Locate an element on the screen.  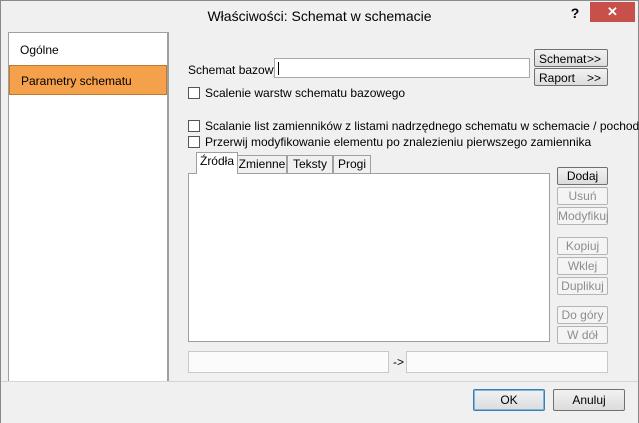
window-title: Właściwości: Schemat w schemacie is located at coordinates (319, 16).